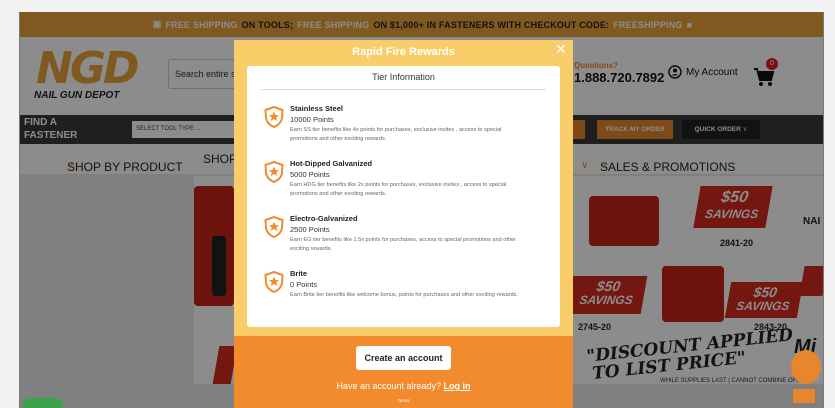 This screenshot has width=835, height=408. I want to click on rewards-launcher, so click(43, 403).